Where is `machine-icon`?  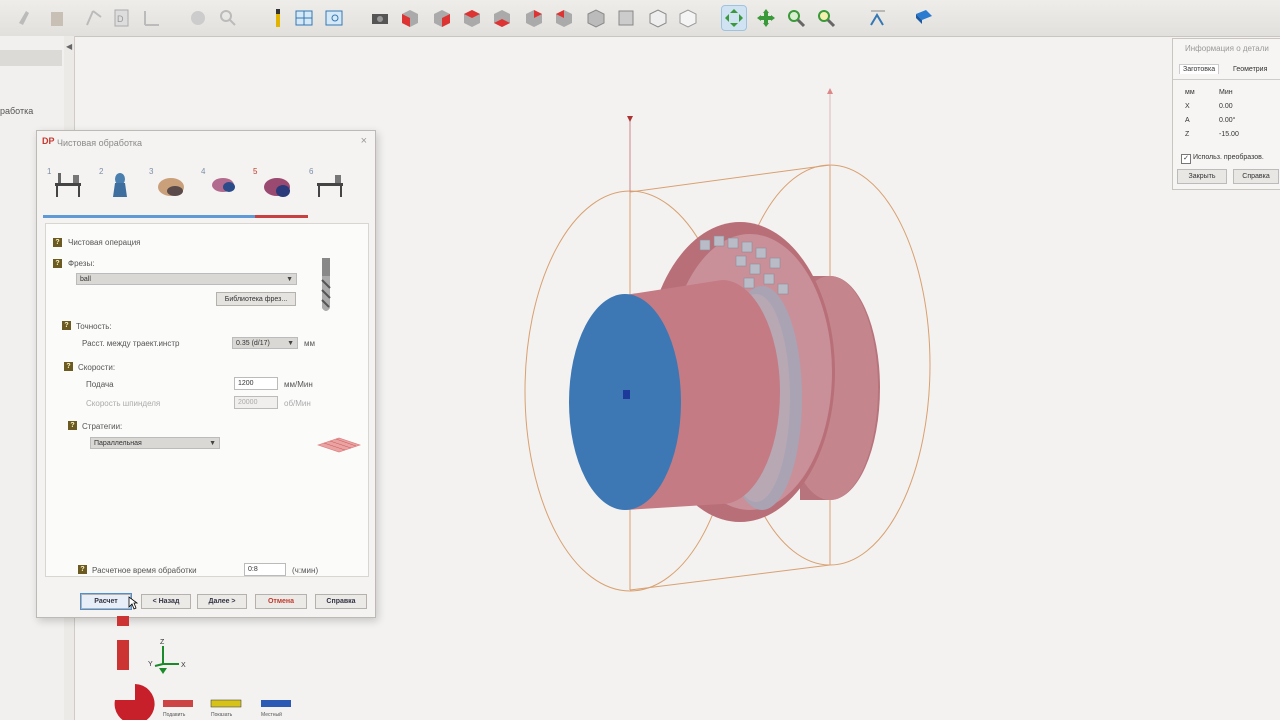
machine-icon is located at coordinates (68, 185).